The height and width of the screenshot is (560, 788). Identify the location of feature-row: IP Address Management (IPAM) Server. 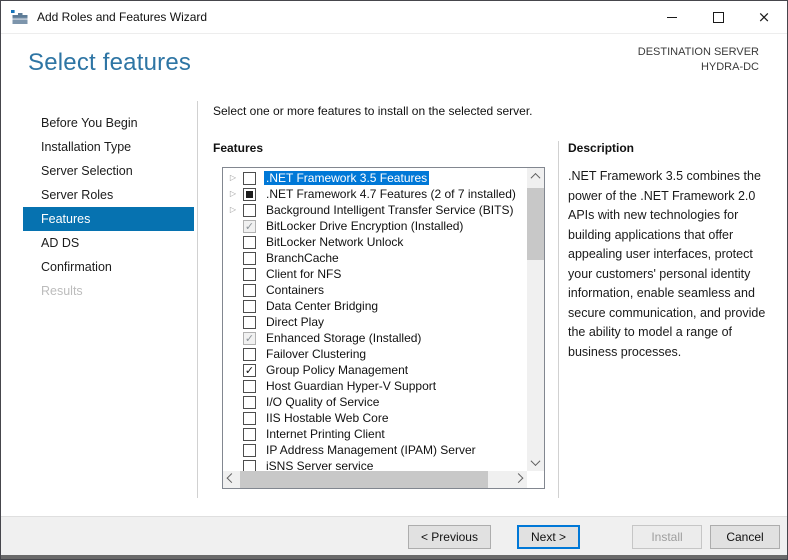
(375, 450).